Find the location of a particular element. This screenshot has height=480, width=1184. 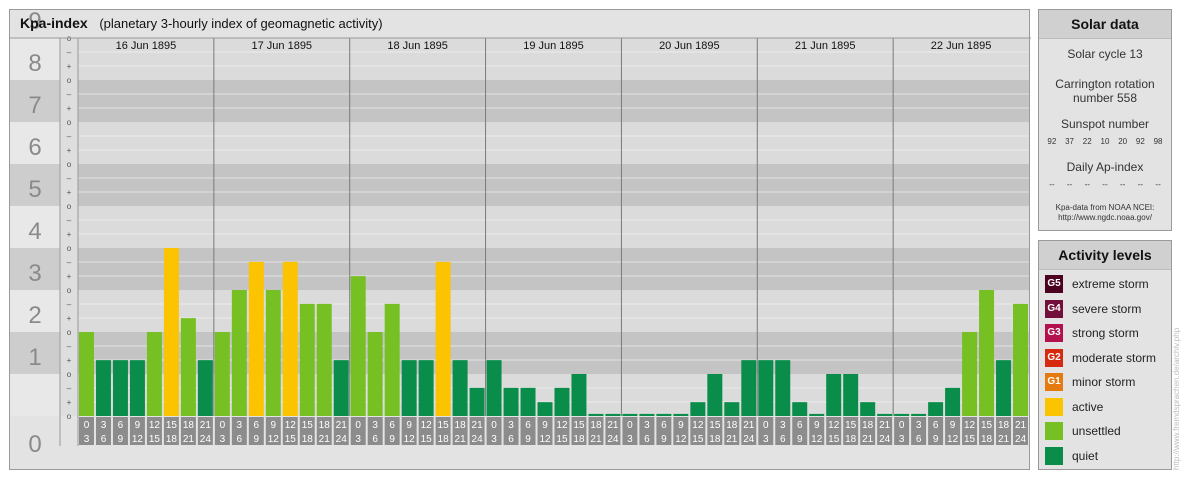

solar-data-title: Solar data is located at coordinates (1105, 24).